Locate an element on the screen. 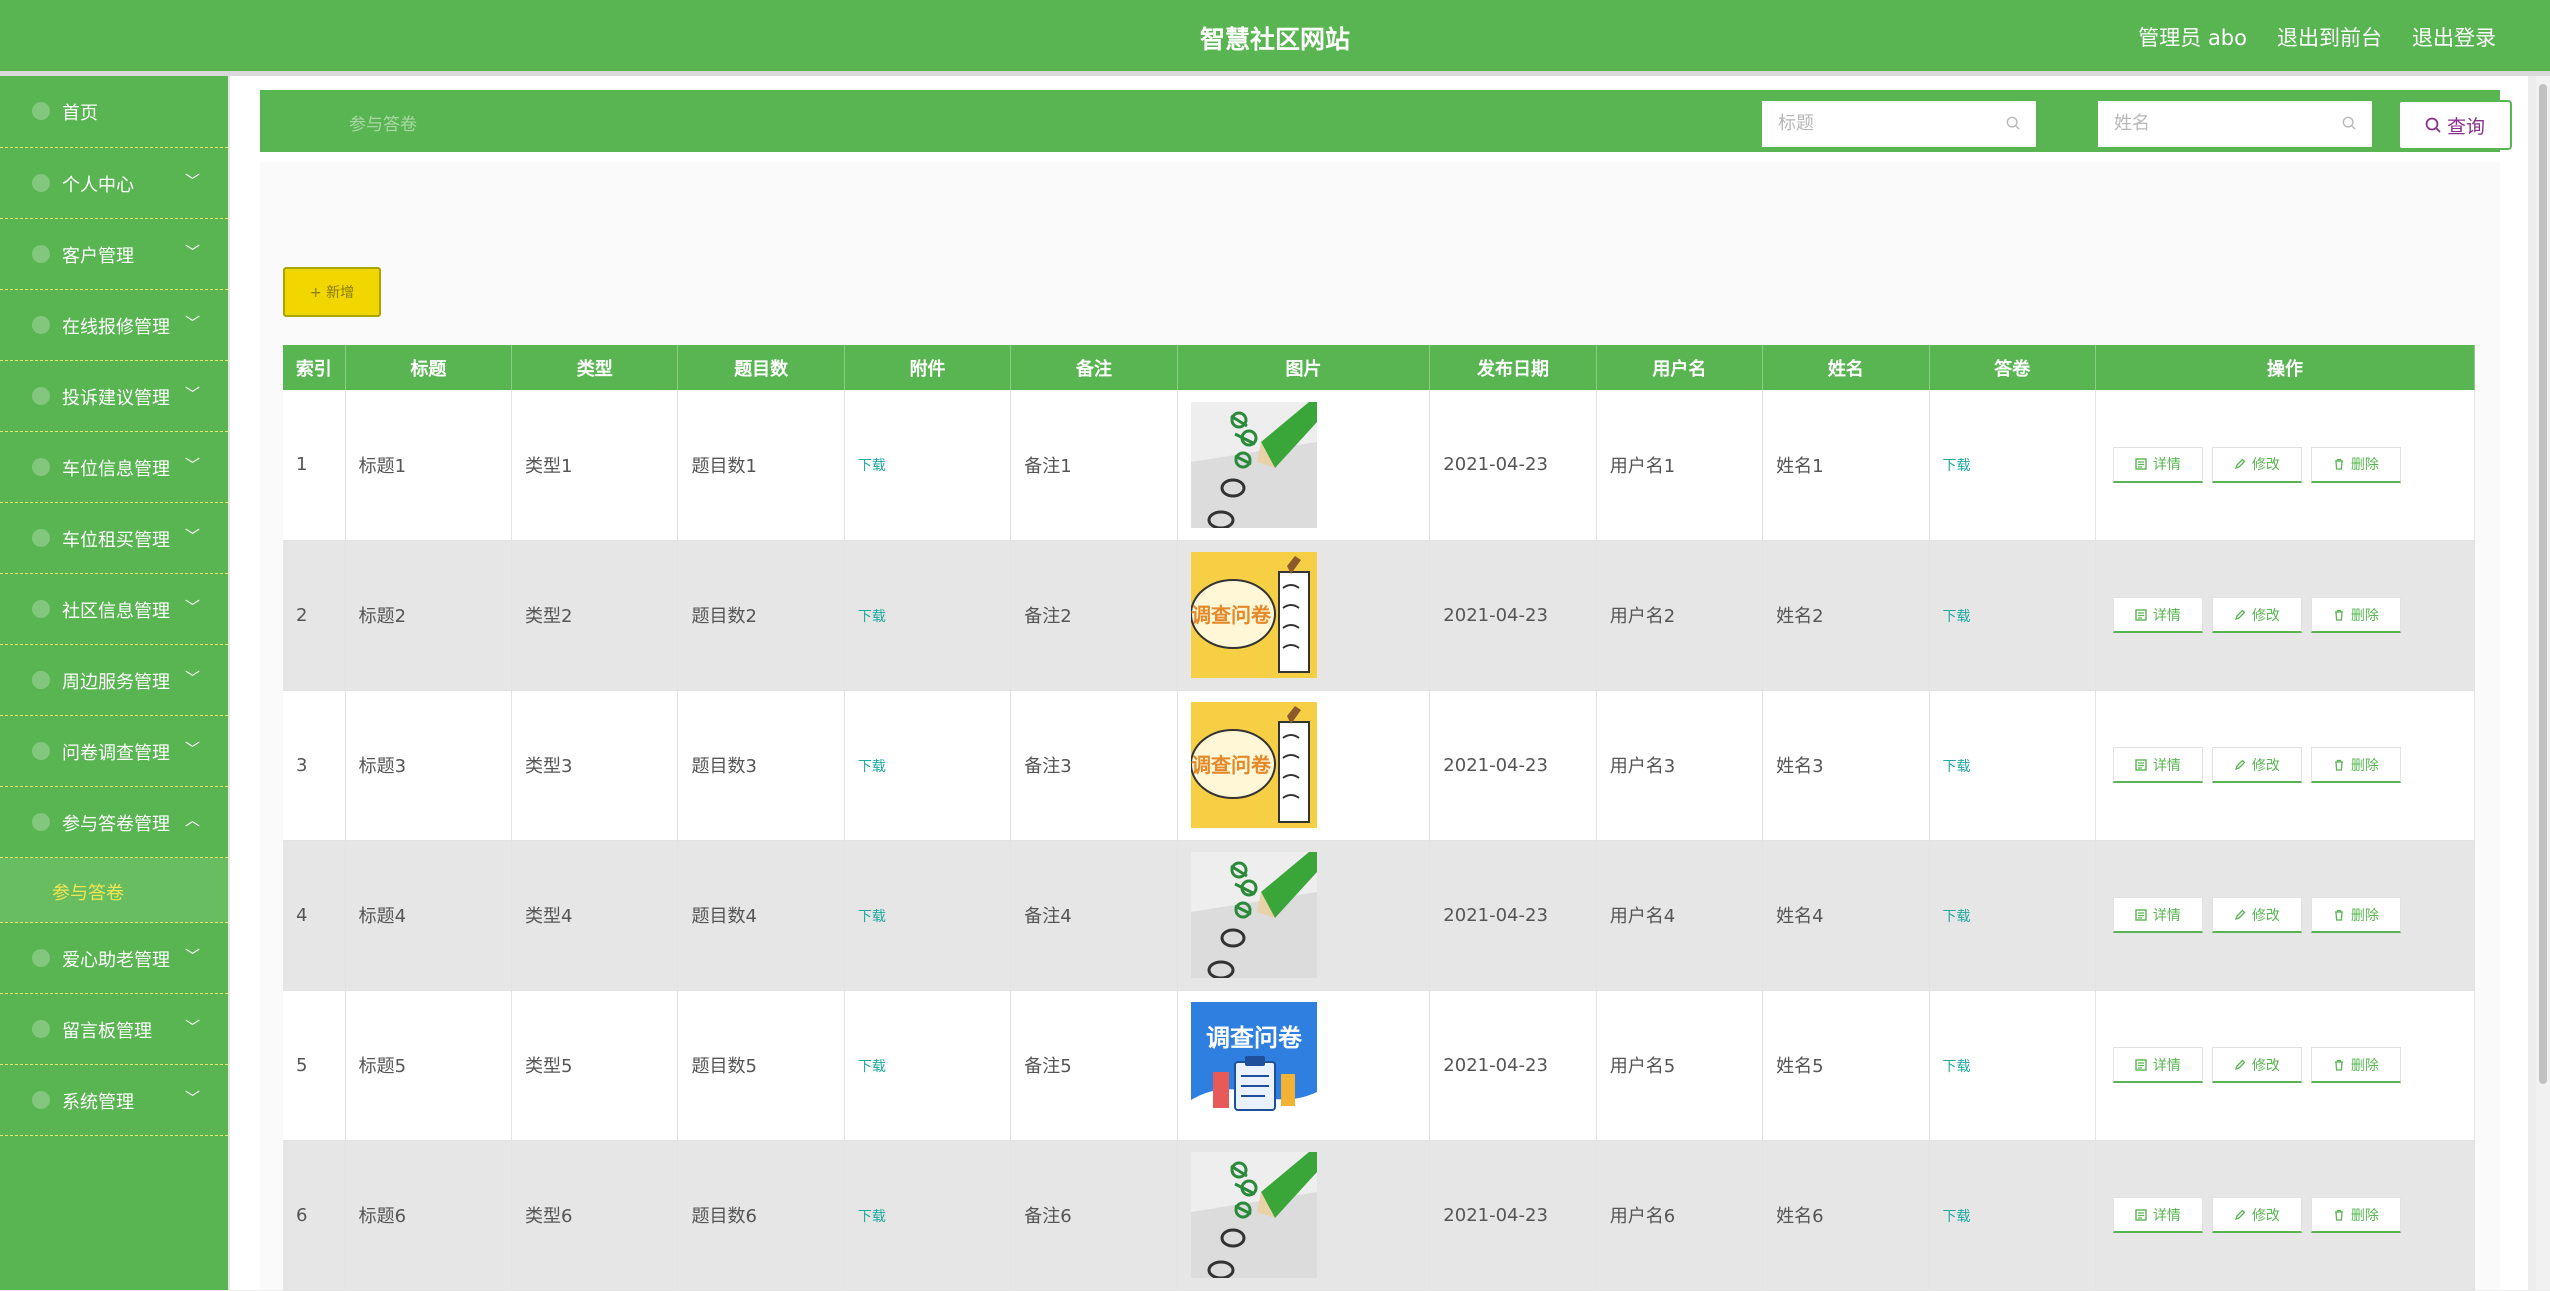  name-search-input is located at coordinates (2217, 123).